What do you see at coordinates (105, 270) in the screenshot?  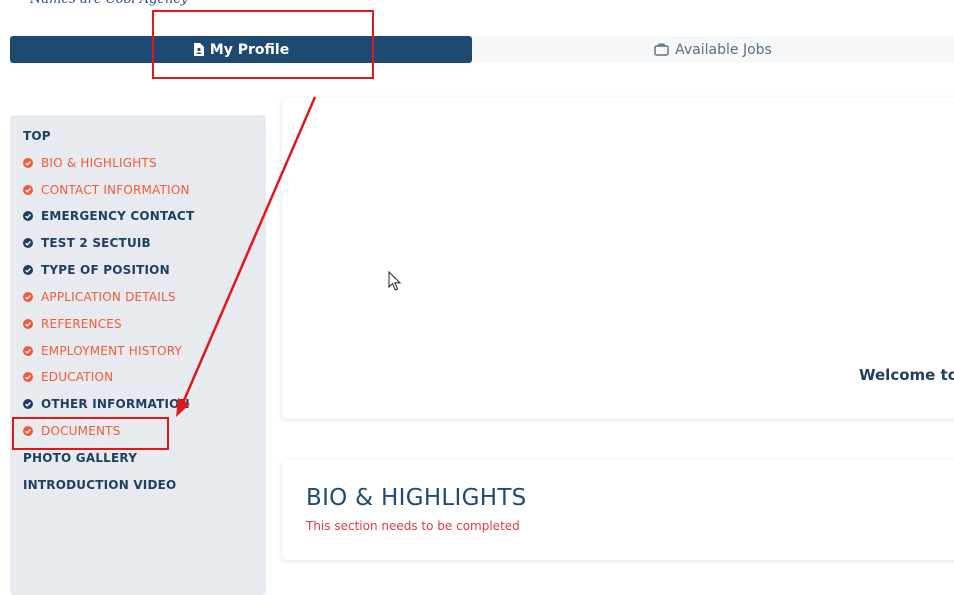 I see `sidebar-item-label: TYPE OF POSITION` at bounding box center [105, 270].